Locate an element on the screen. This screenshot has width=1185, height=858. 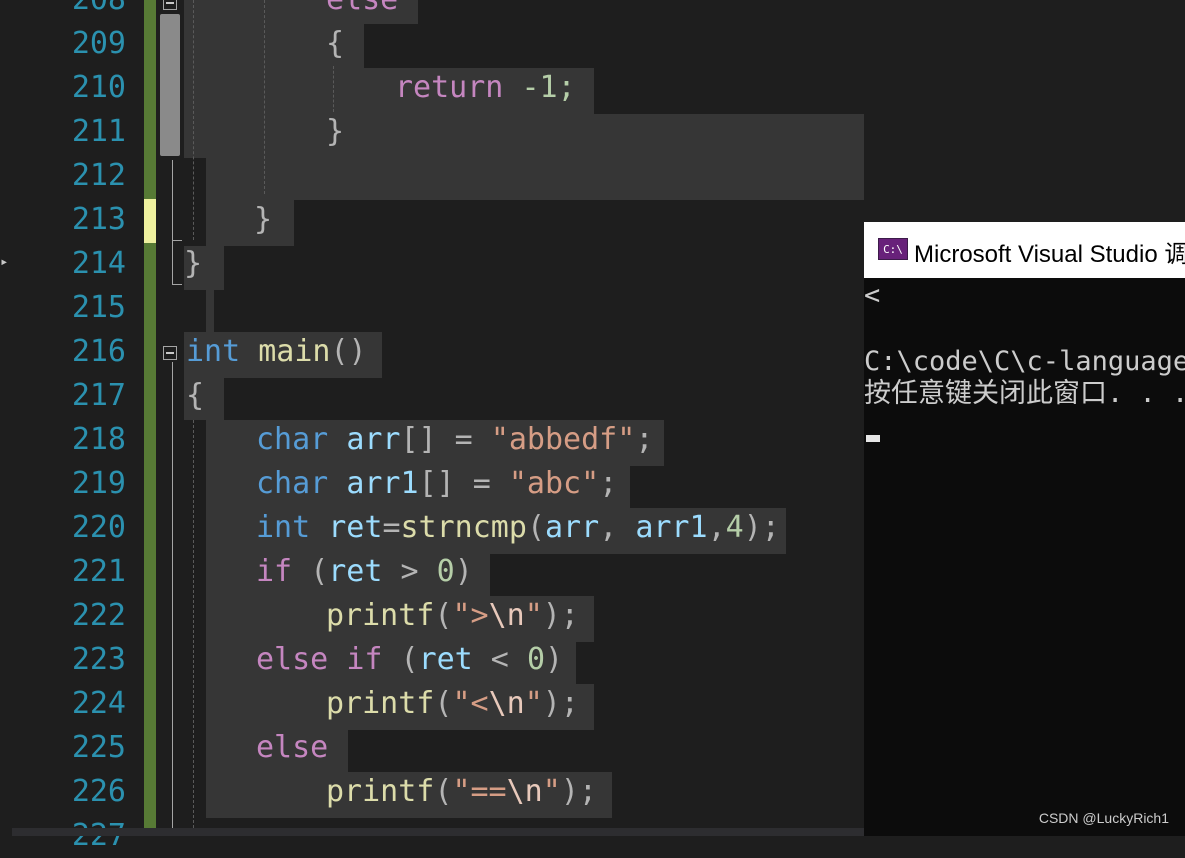
string-literal: "> is located at coordinates (470, 615).